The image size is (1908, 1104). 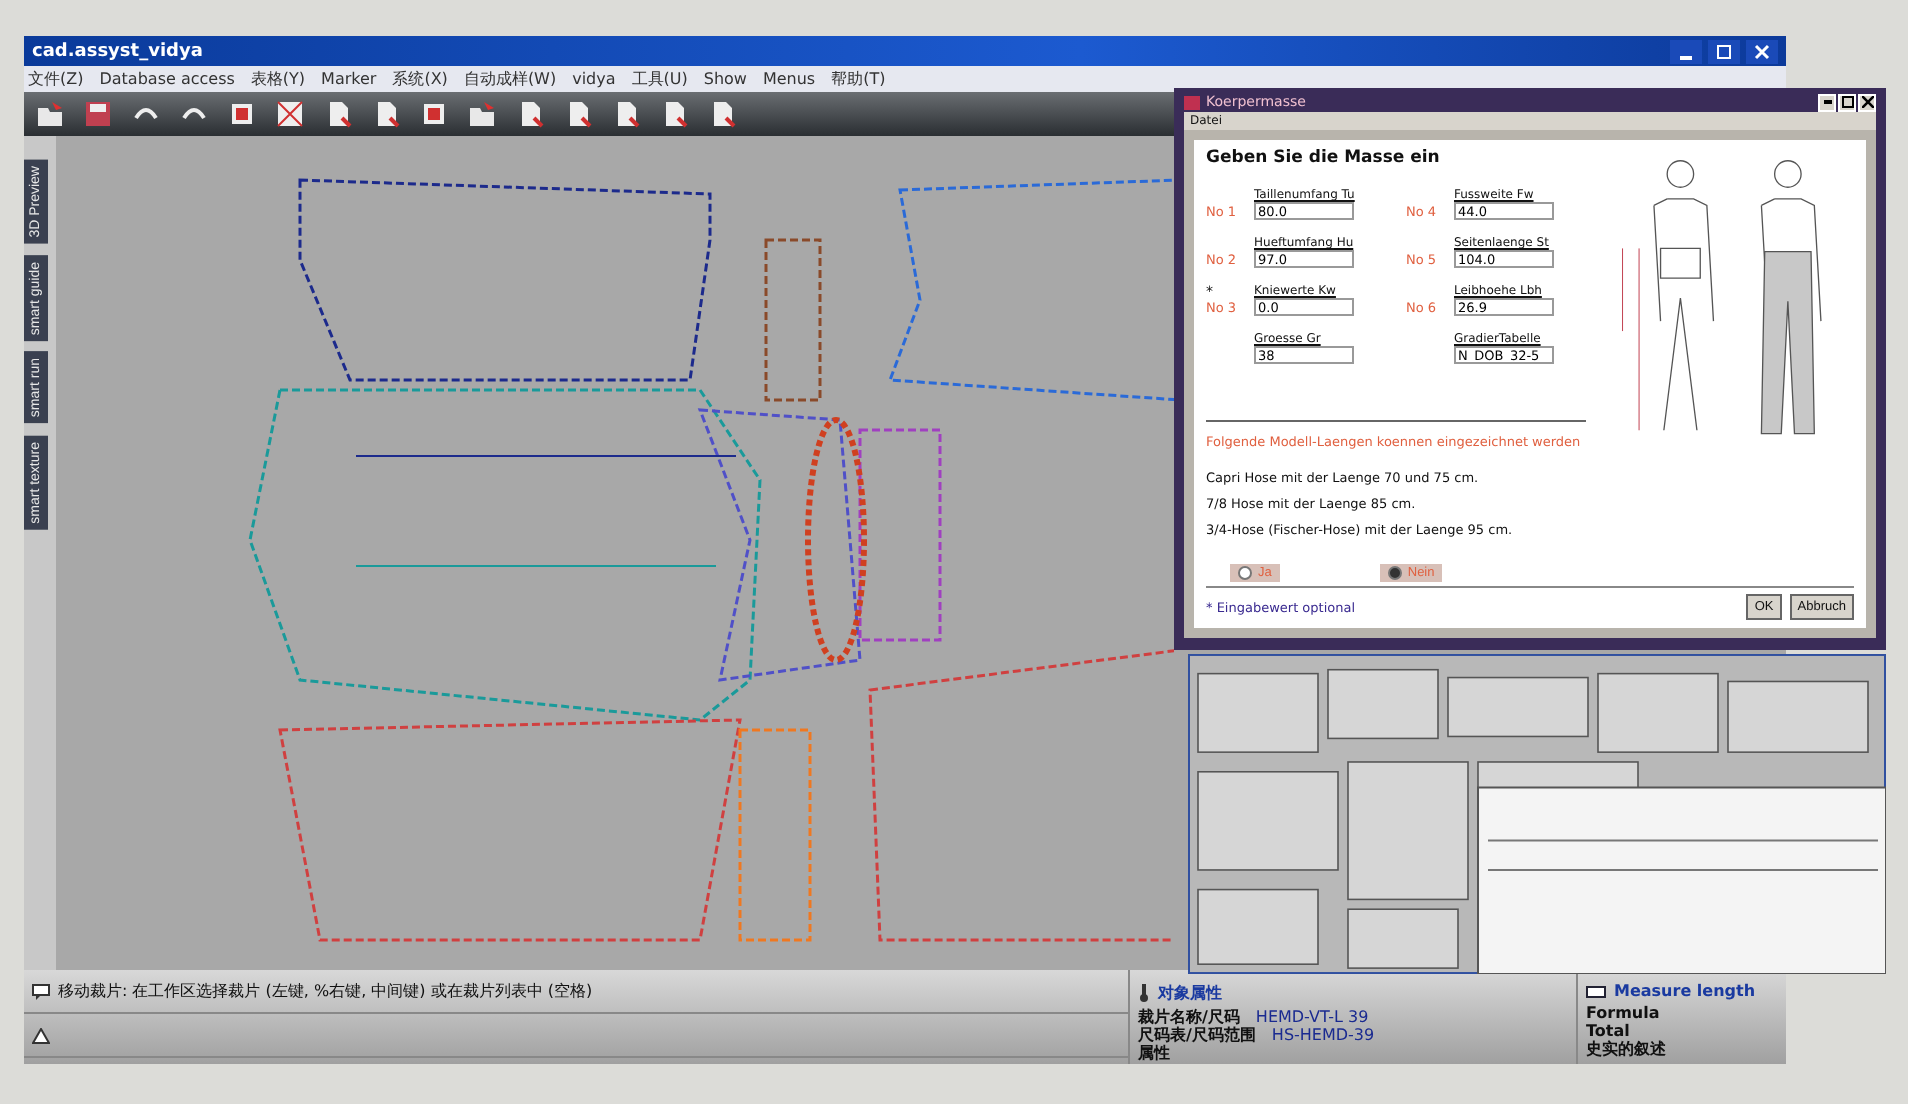 I want to click on thermometer-icon, so click(x=1144, y=993).